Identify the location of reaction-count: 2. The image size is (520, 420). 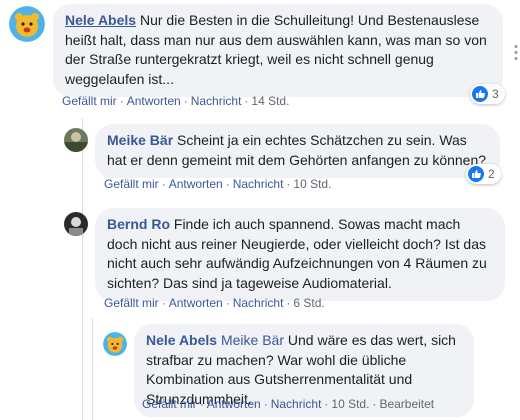
(491, 174).